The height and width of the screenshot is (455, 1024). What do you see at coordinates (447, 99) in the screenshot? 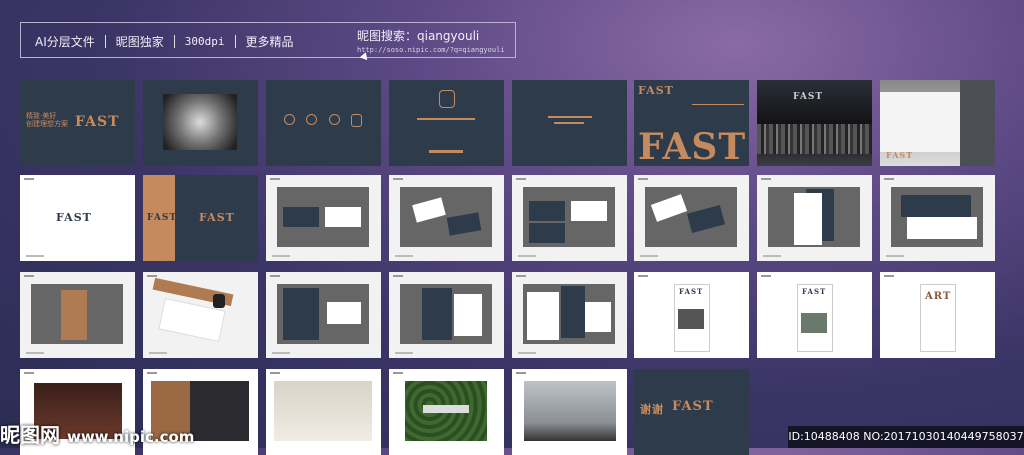
I see `emblem-icon` at bounding box center [447, 99].